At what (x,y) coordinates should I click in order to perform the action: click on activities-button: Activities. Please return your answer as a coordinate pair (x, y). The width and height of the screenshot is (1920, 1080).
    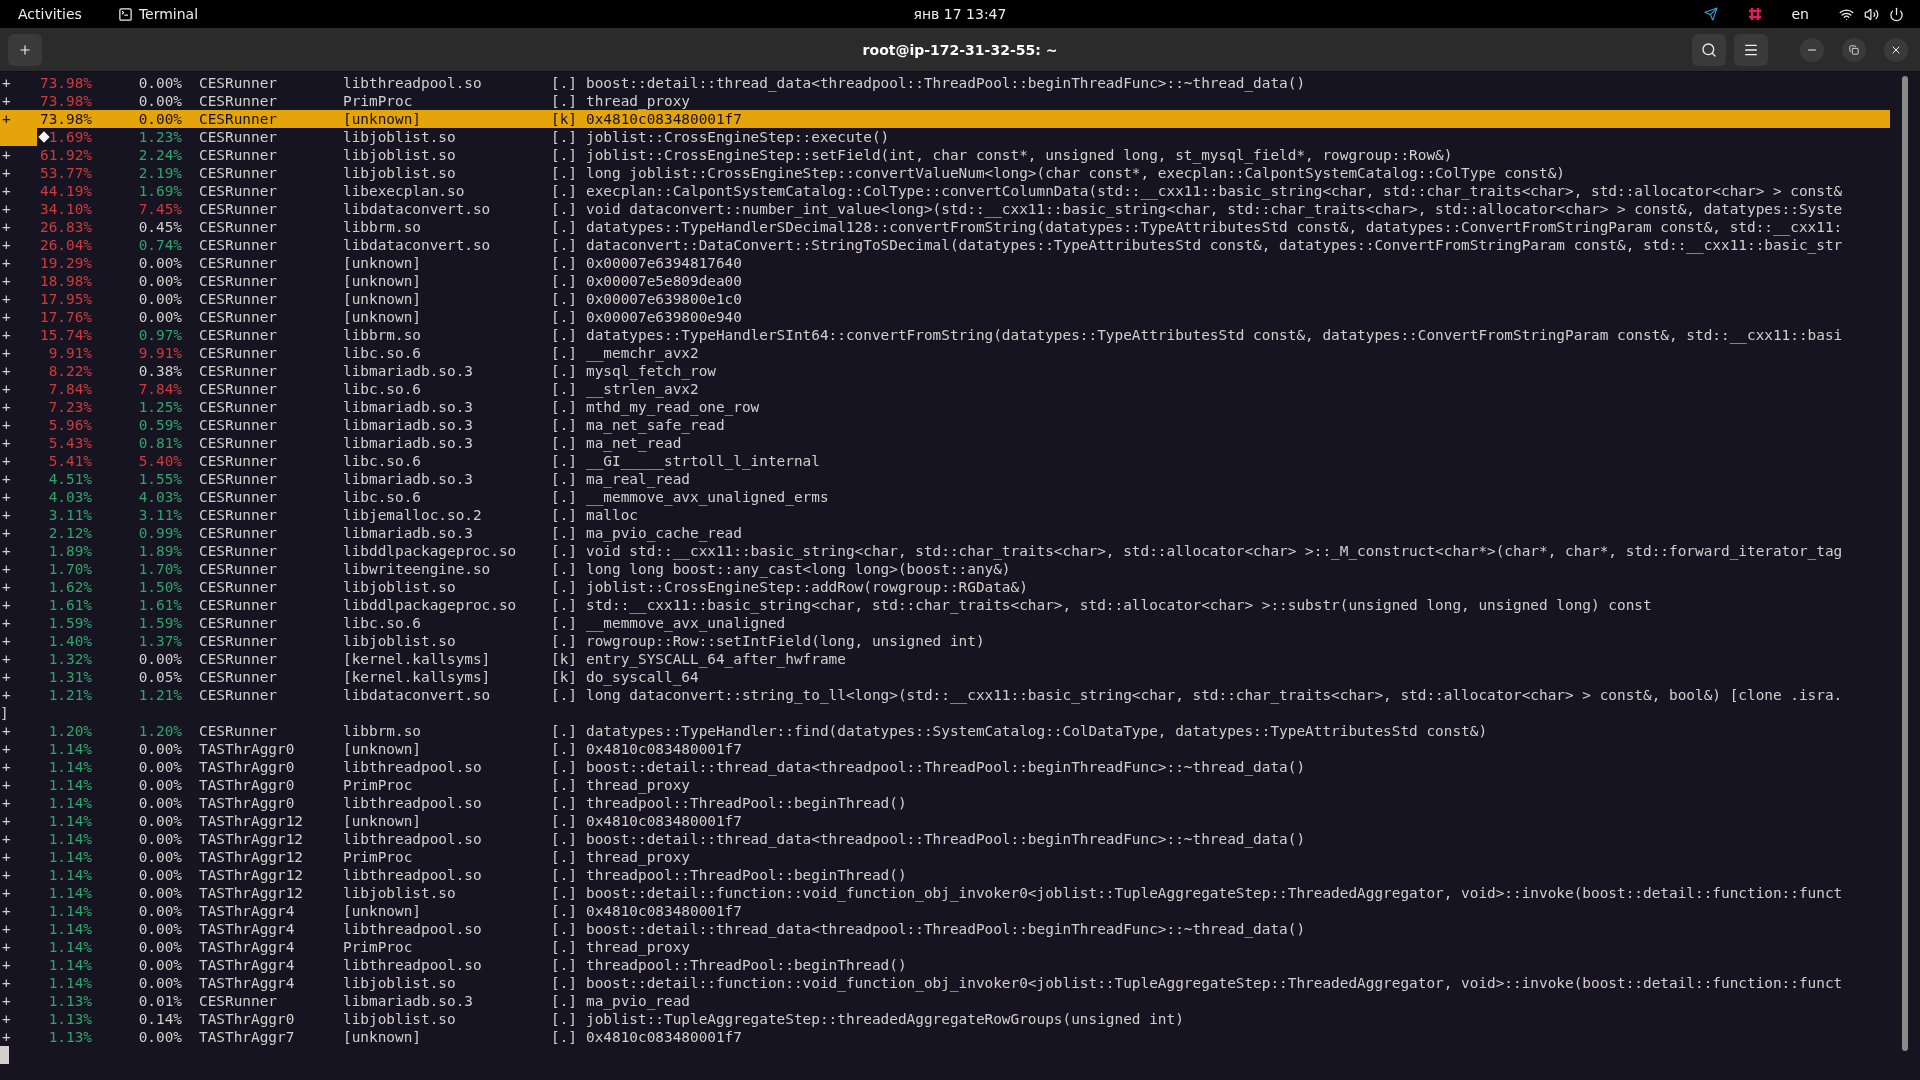
    Looking at the image, I should click on (50, 14).